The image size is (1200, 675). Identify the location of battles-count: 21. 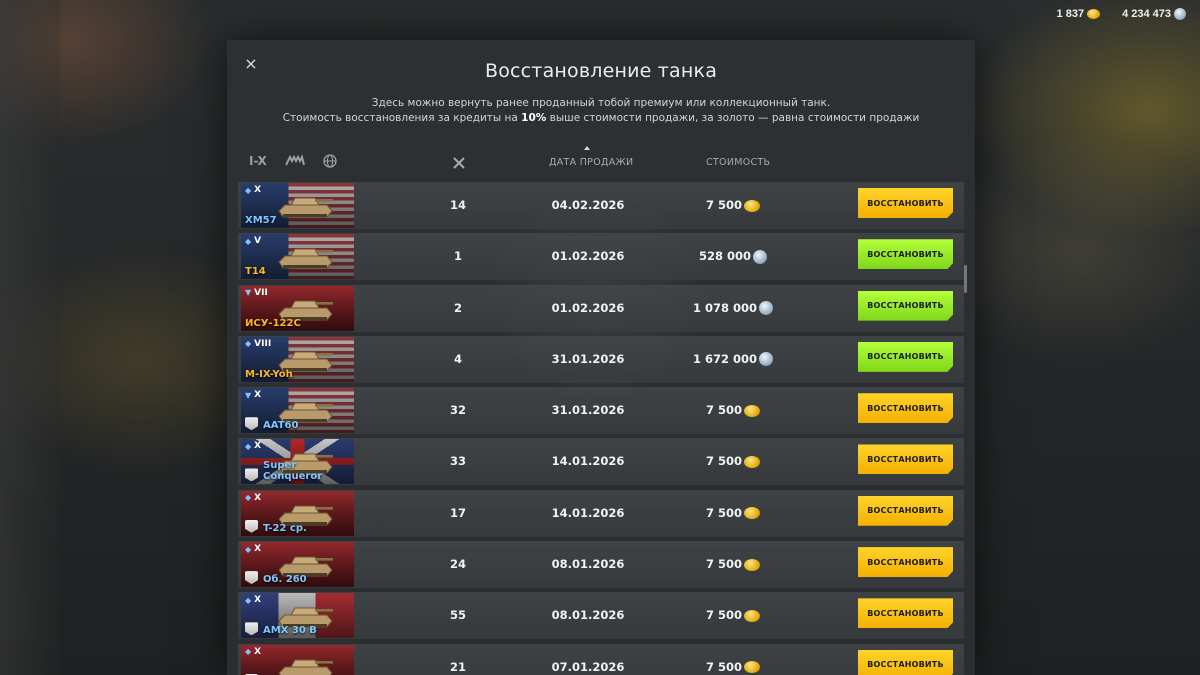
(457, 666).